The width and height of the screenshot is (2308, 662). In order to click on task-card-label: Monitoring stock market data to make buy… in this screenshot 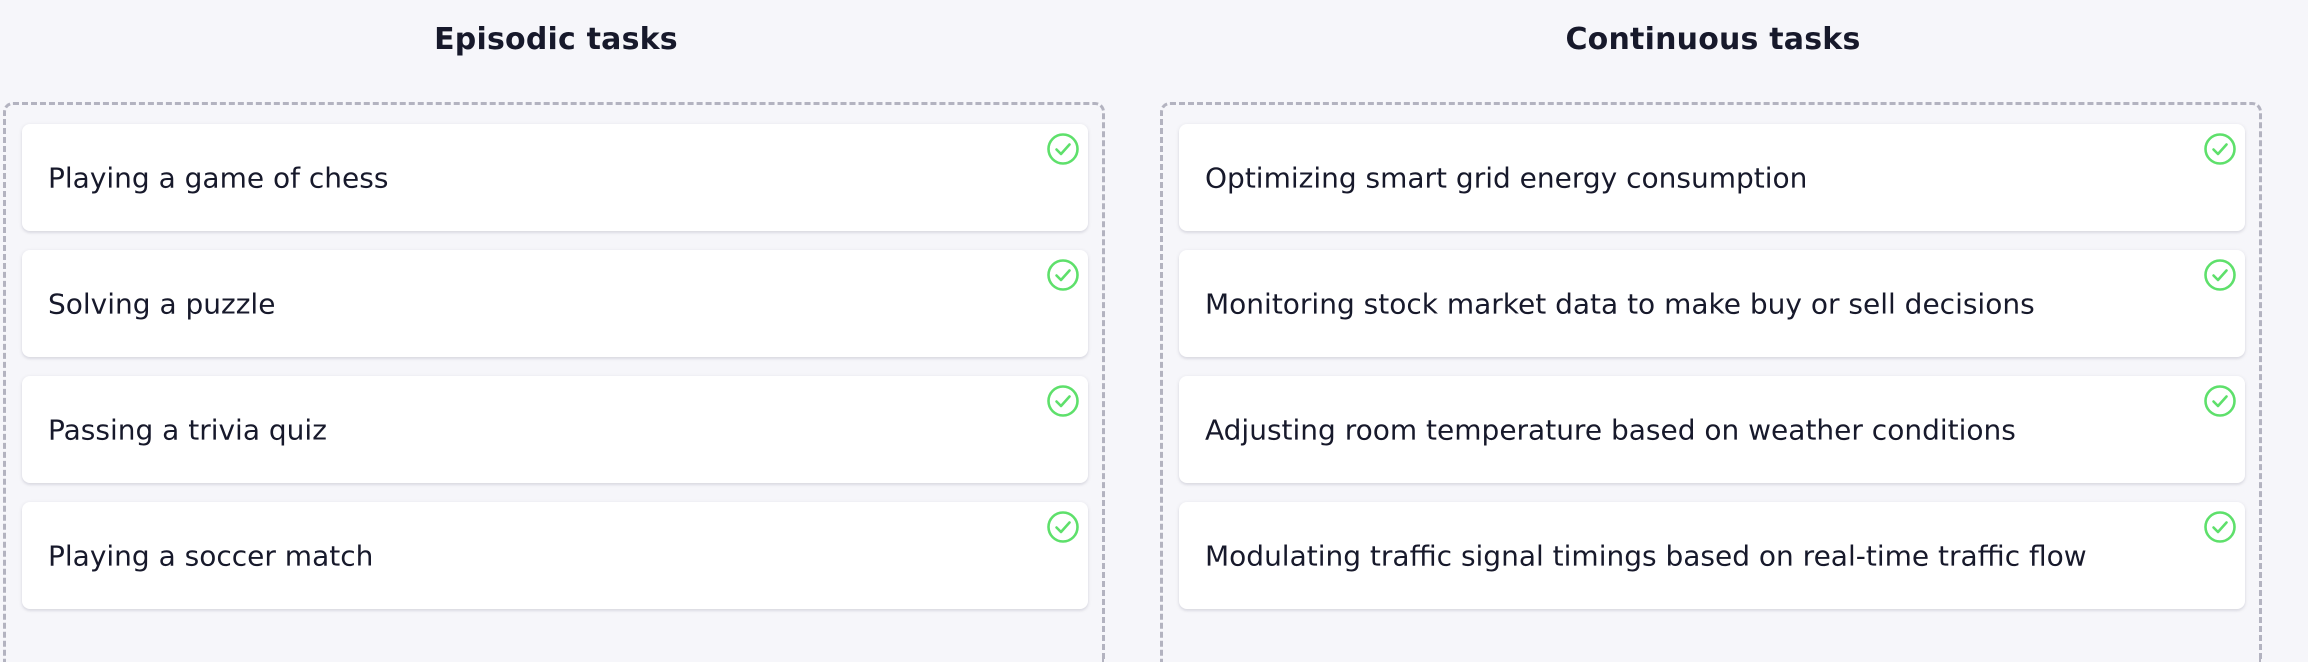, I will do `click(1620, 303)`.